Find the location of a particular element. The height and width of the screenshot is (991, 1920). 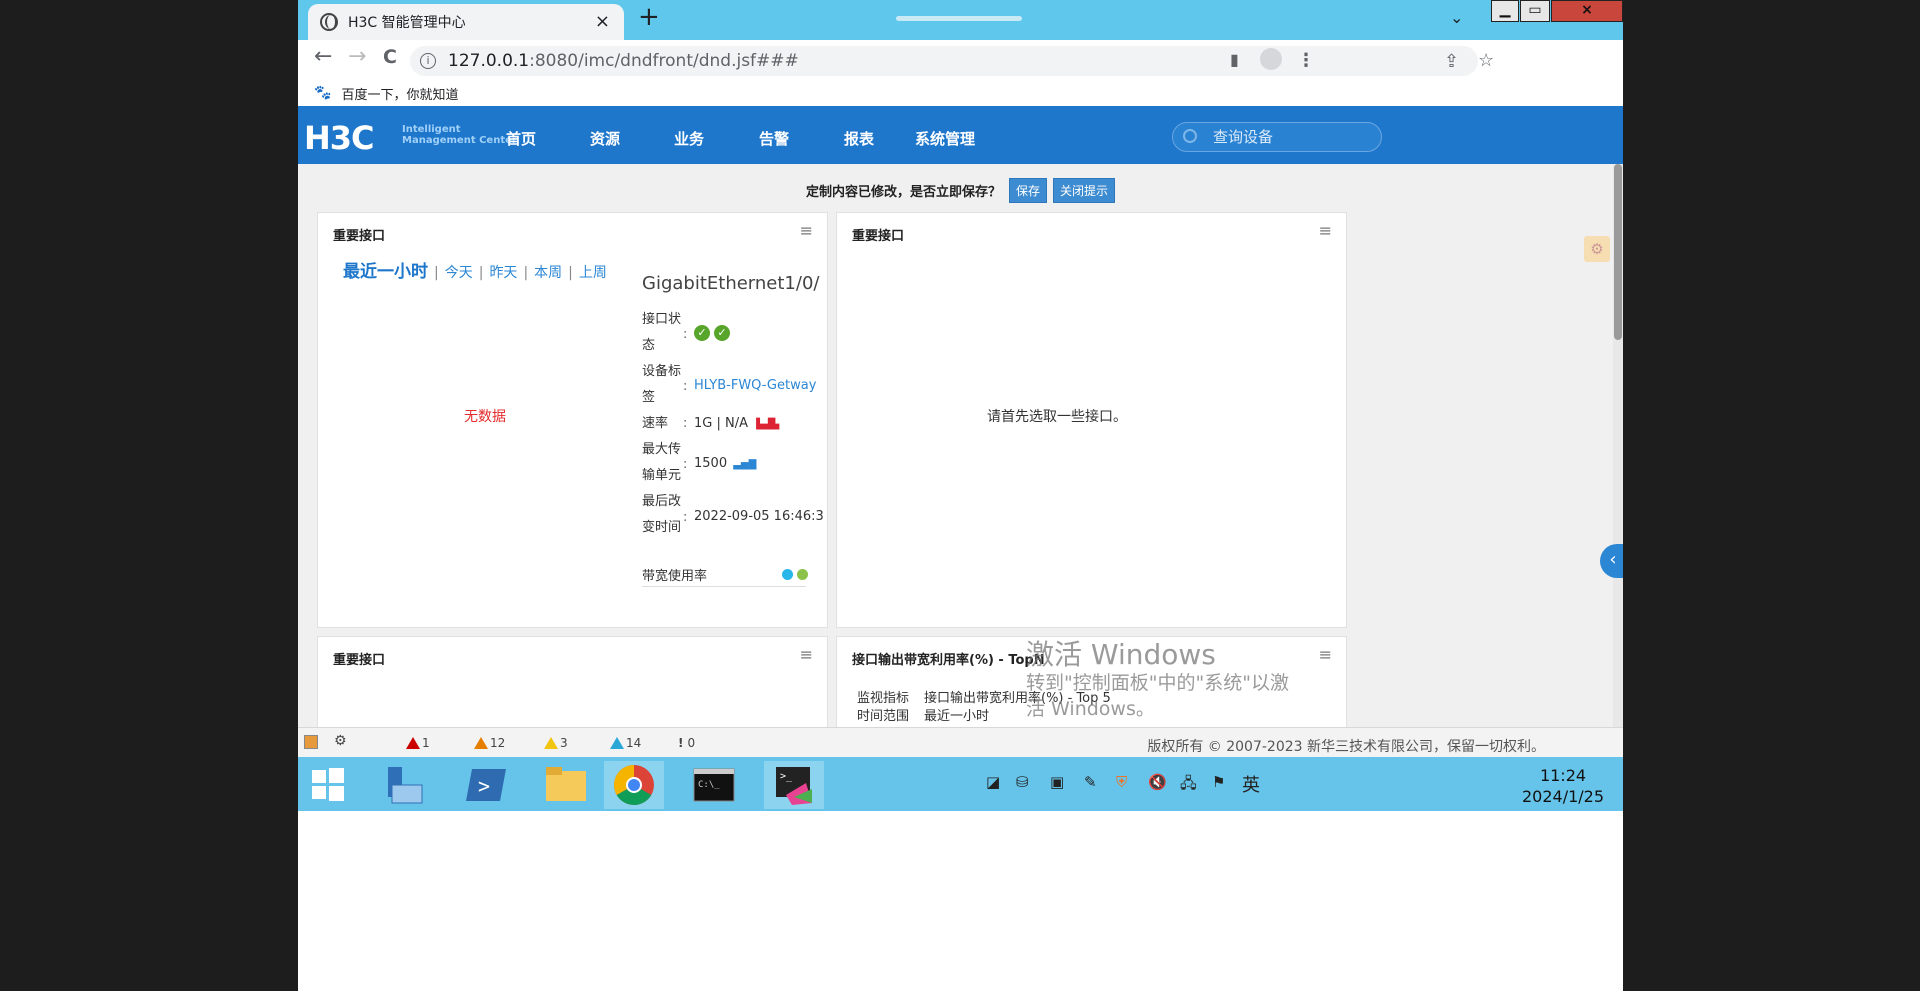

device-label: 设备标 签 is located at coordinates (661, 385).